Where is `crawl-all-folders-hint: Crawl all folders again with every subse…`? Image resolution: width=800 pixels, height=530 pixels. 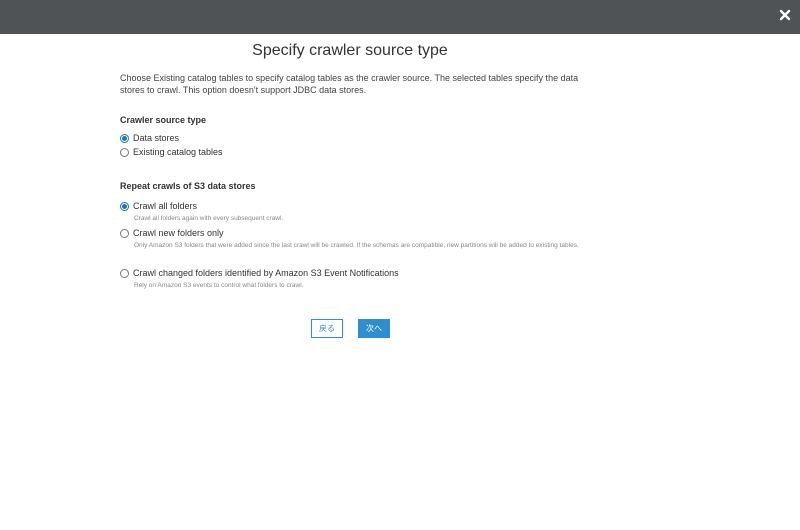
crawl-all-folders-hint: Crawl all folders again with every subse… is located at coordinates (209, 218).